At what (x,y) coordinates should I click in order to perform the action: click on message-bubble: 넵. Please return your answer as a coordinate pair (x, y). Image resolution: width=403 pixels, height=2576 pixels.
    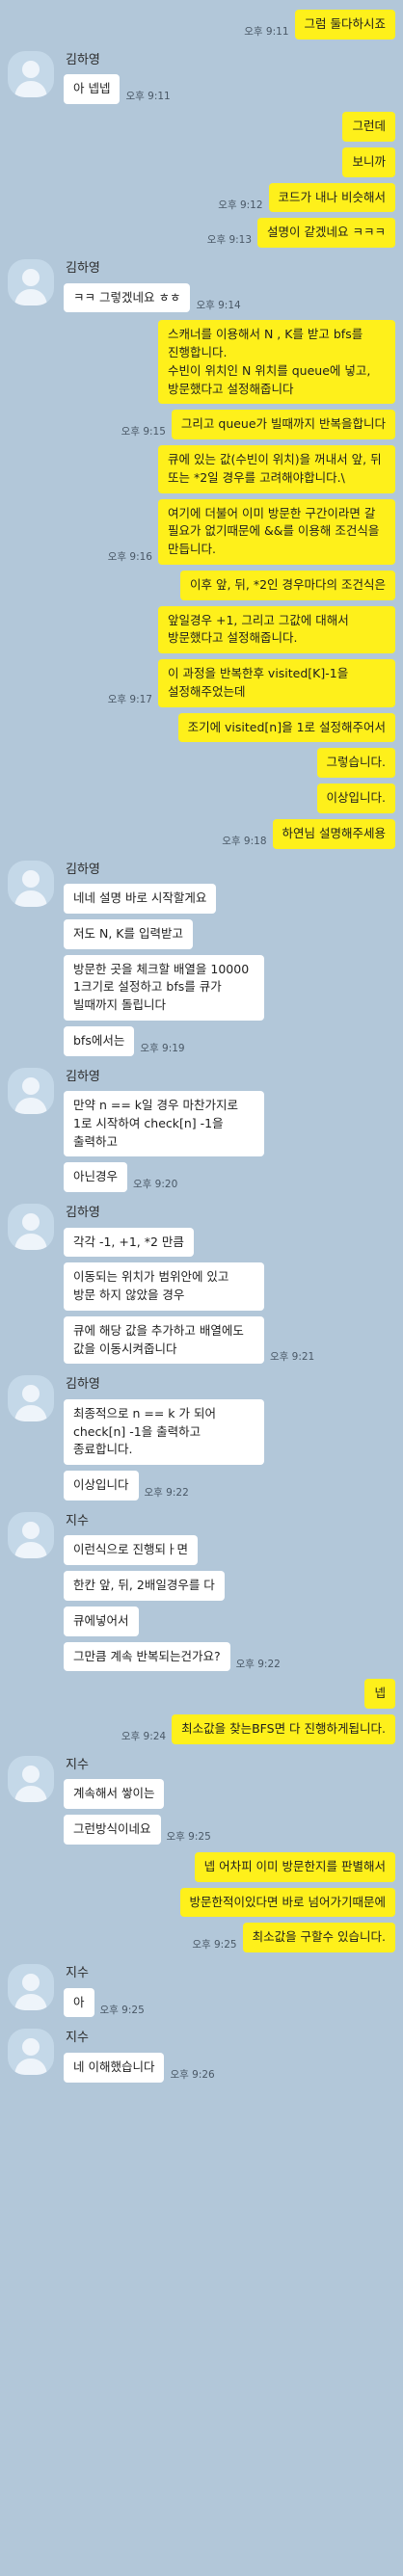
    Looking at the image, I should click on (379, 1694).